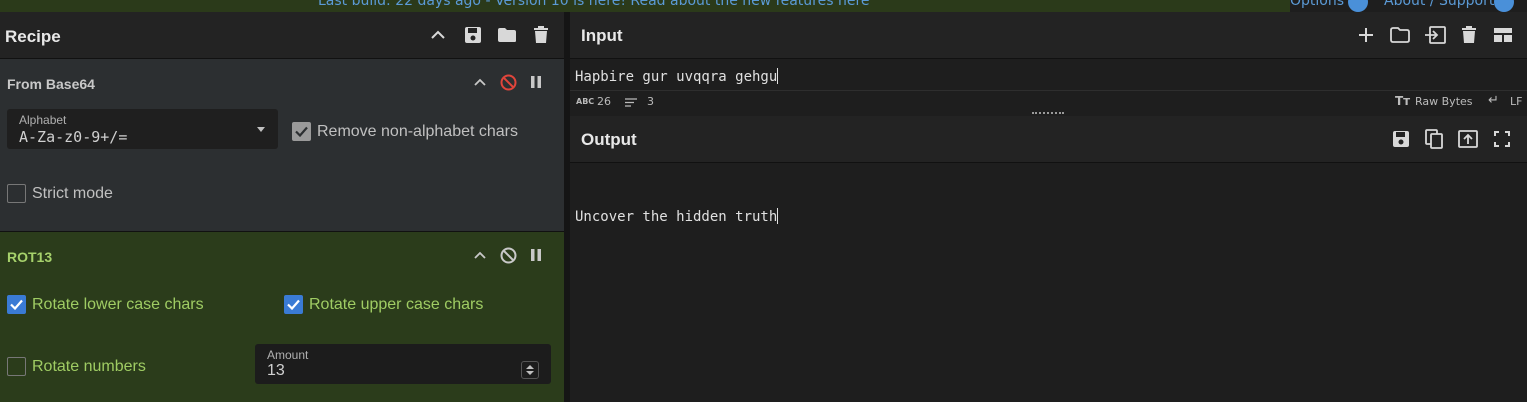 This screenshot has height=402, width=1527. Describe the element at coordinates (72, 193) in the screenshot. I see `strict-mode-label: Strict mode` at that location.